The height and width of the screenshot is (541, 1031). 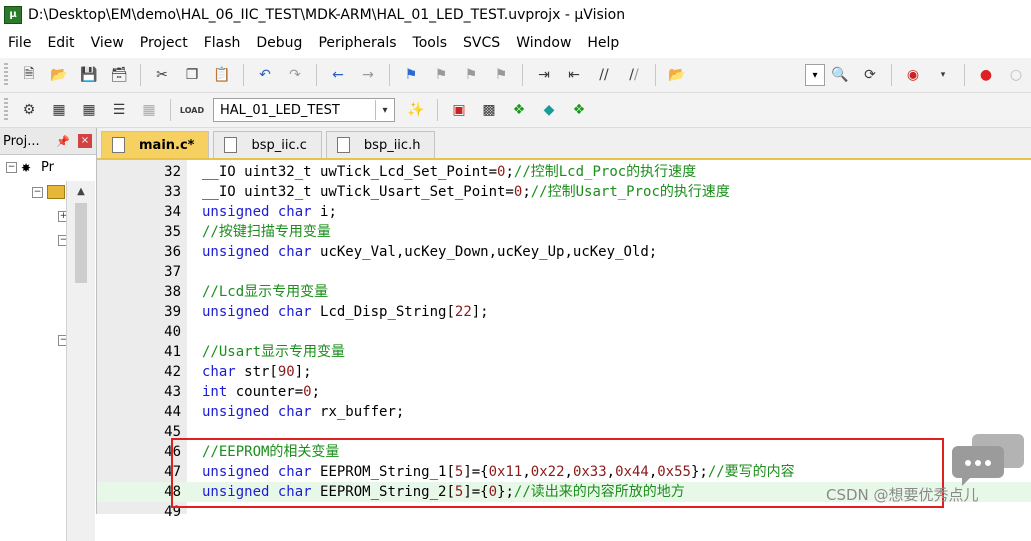 I want to click on line-number: 48, so click(x=172, y=492).